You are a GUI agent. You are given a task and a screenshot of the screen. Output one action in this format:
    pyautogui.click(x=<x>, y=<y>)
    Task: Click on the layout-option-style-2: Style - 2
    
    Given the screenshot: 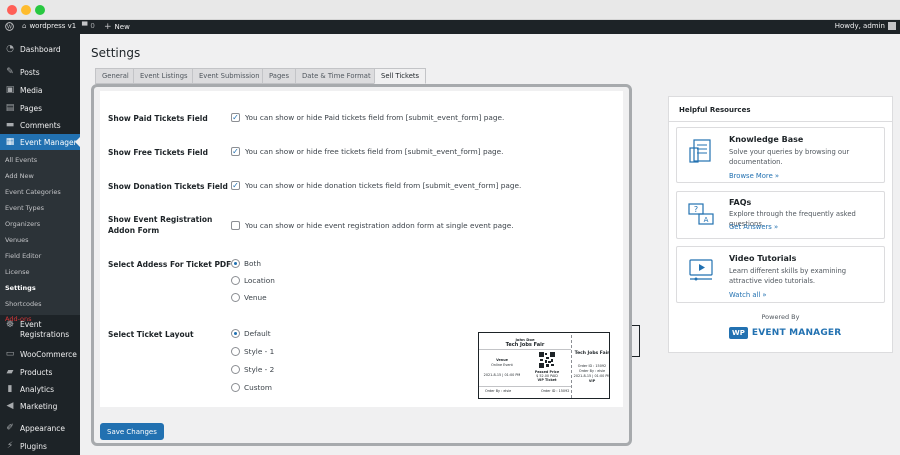 What is the action you would take?
    pyautogui.click(x=252, y=369)
    